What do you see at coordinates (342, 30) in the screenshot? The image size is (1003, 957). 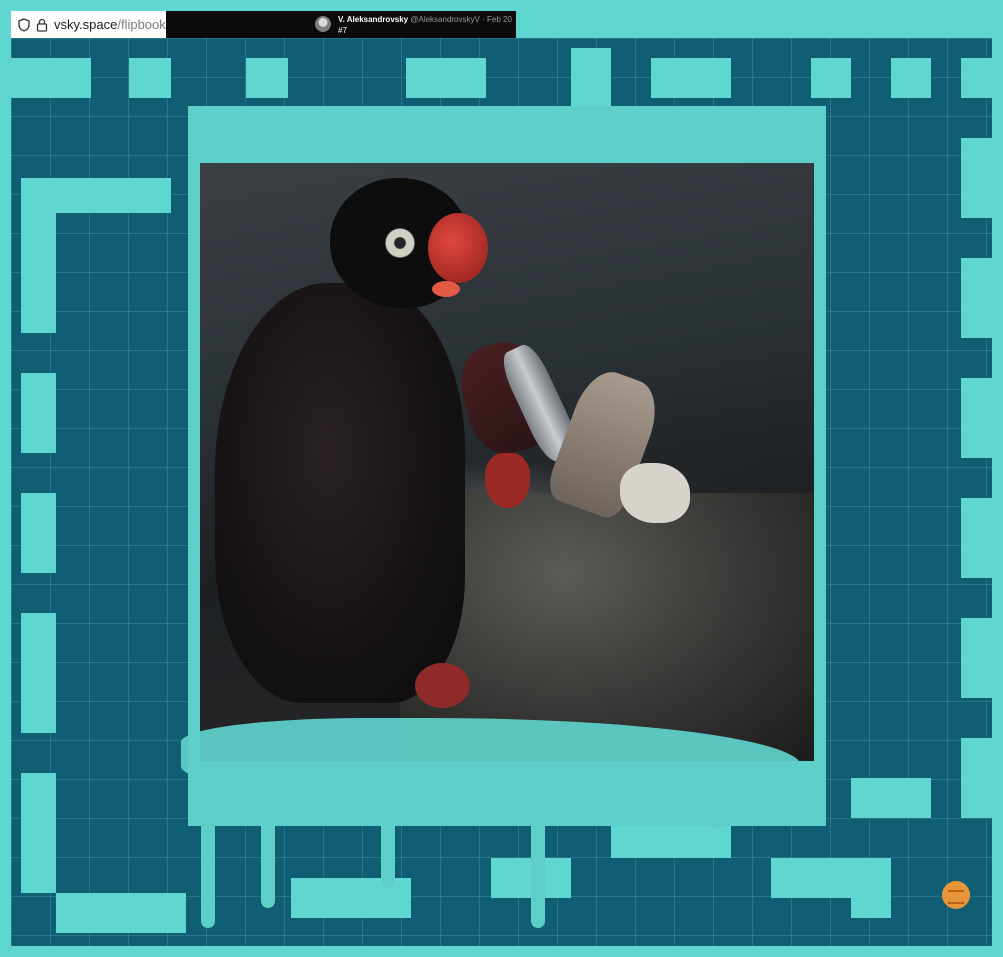 I see `tweet-text: #7` at bounding box center [342, 30].